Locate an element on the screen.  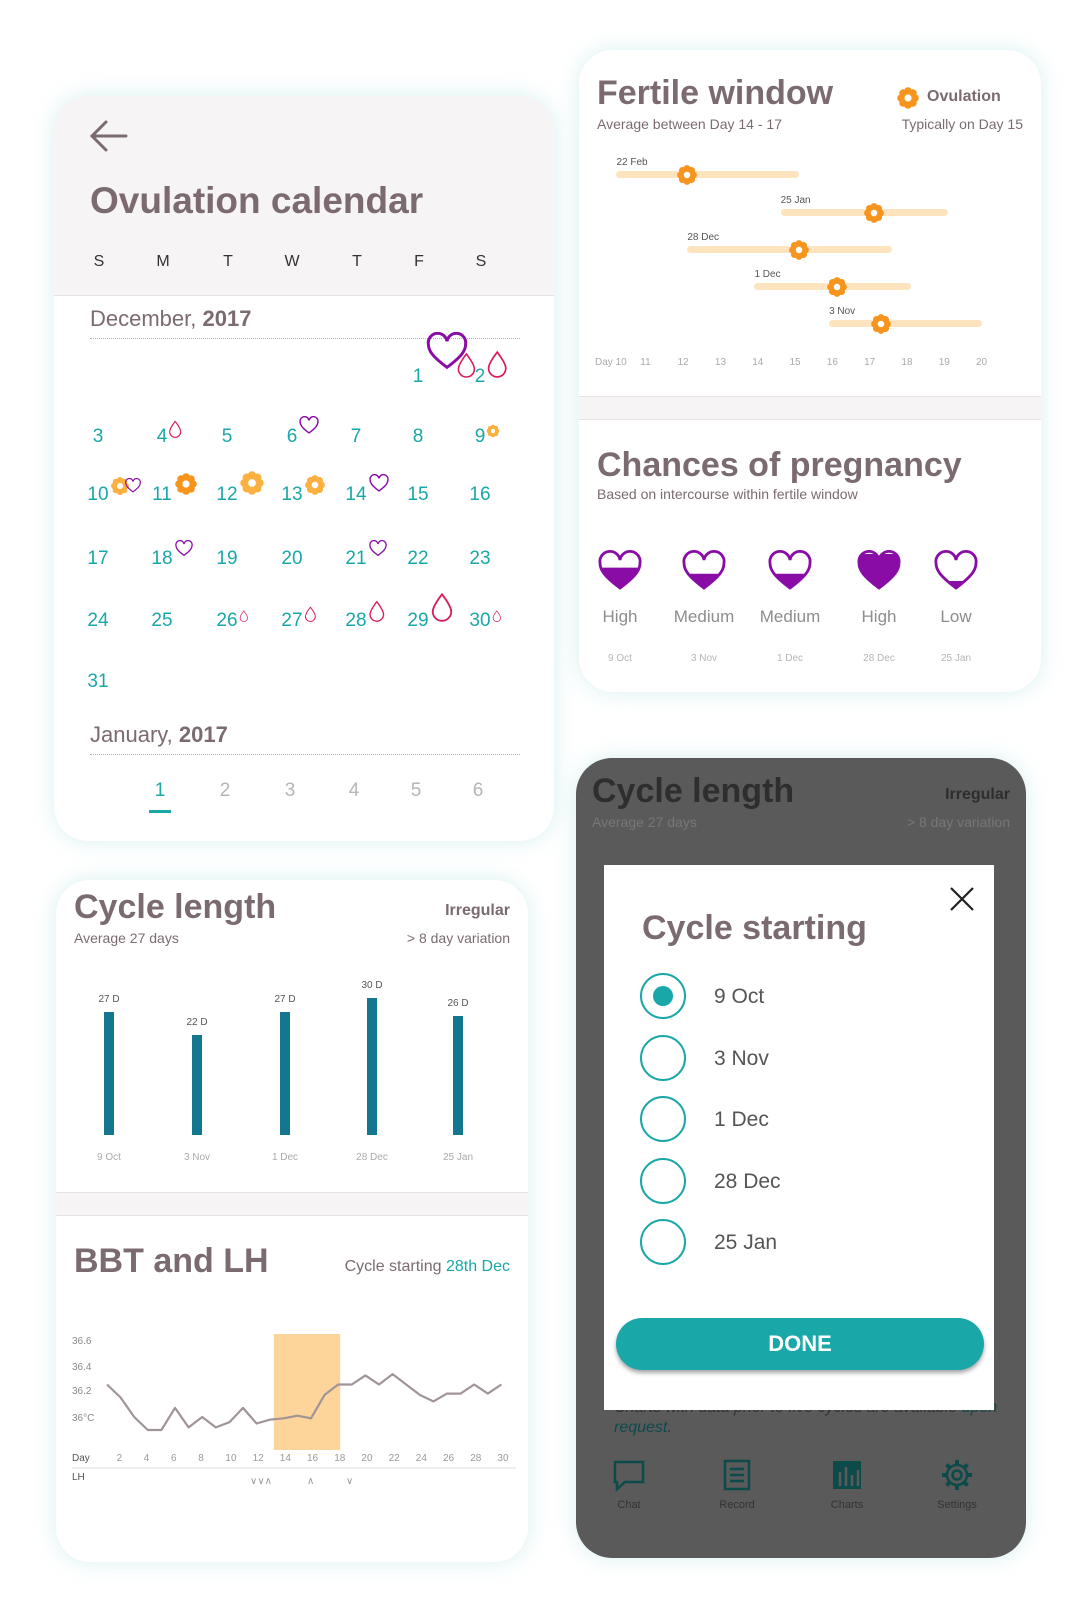
selected-day-underline is located at coordinates (160, 811).